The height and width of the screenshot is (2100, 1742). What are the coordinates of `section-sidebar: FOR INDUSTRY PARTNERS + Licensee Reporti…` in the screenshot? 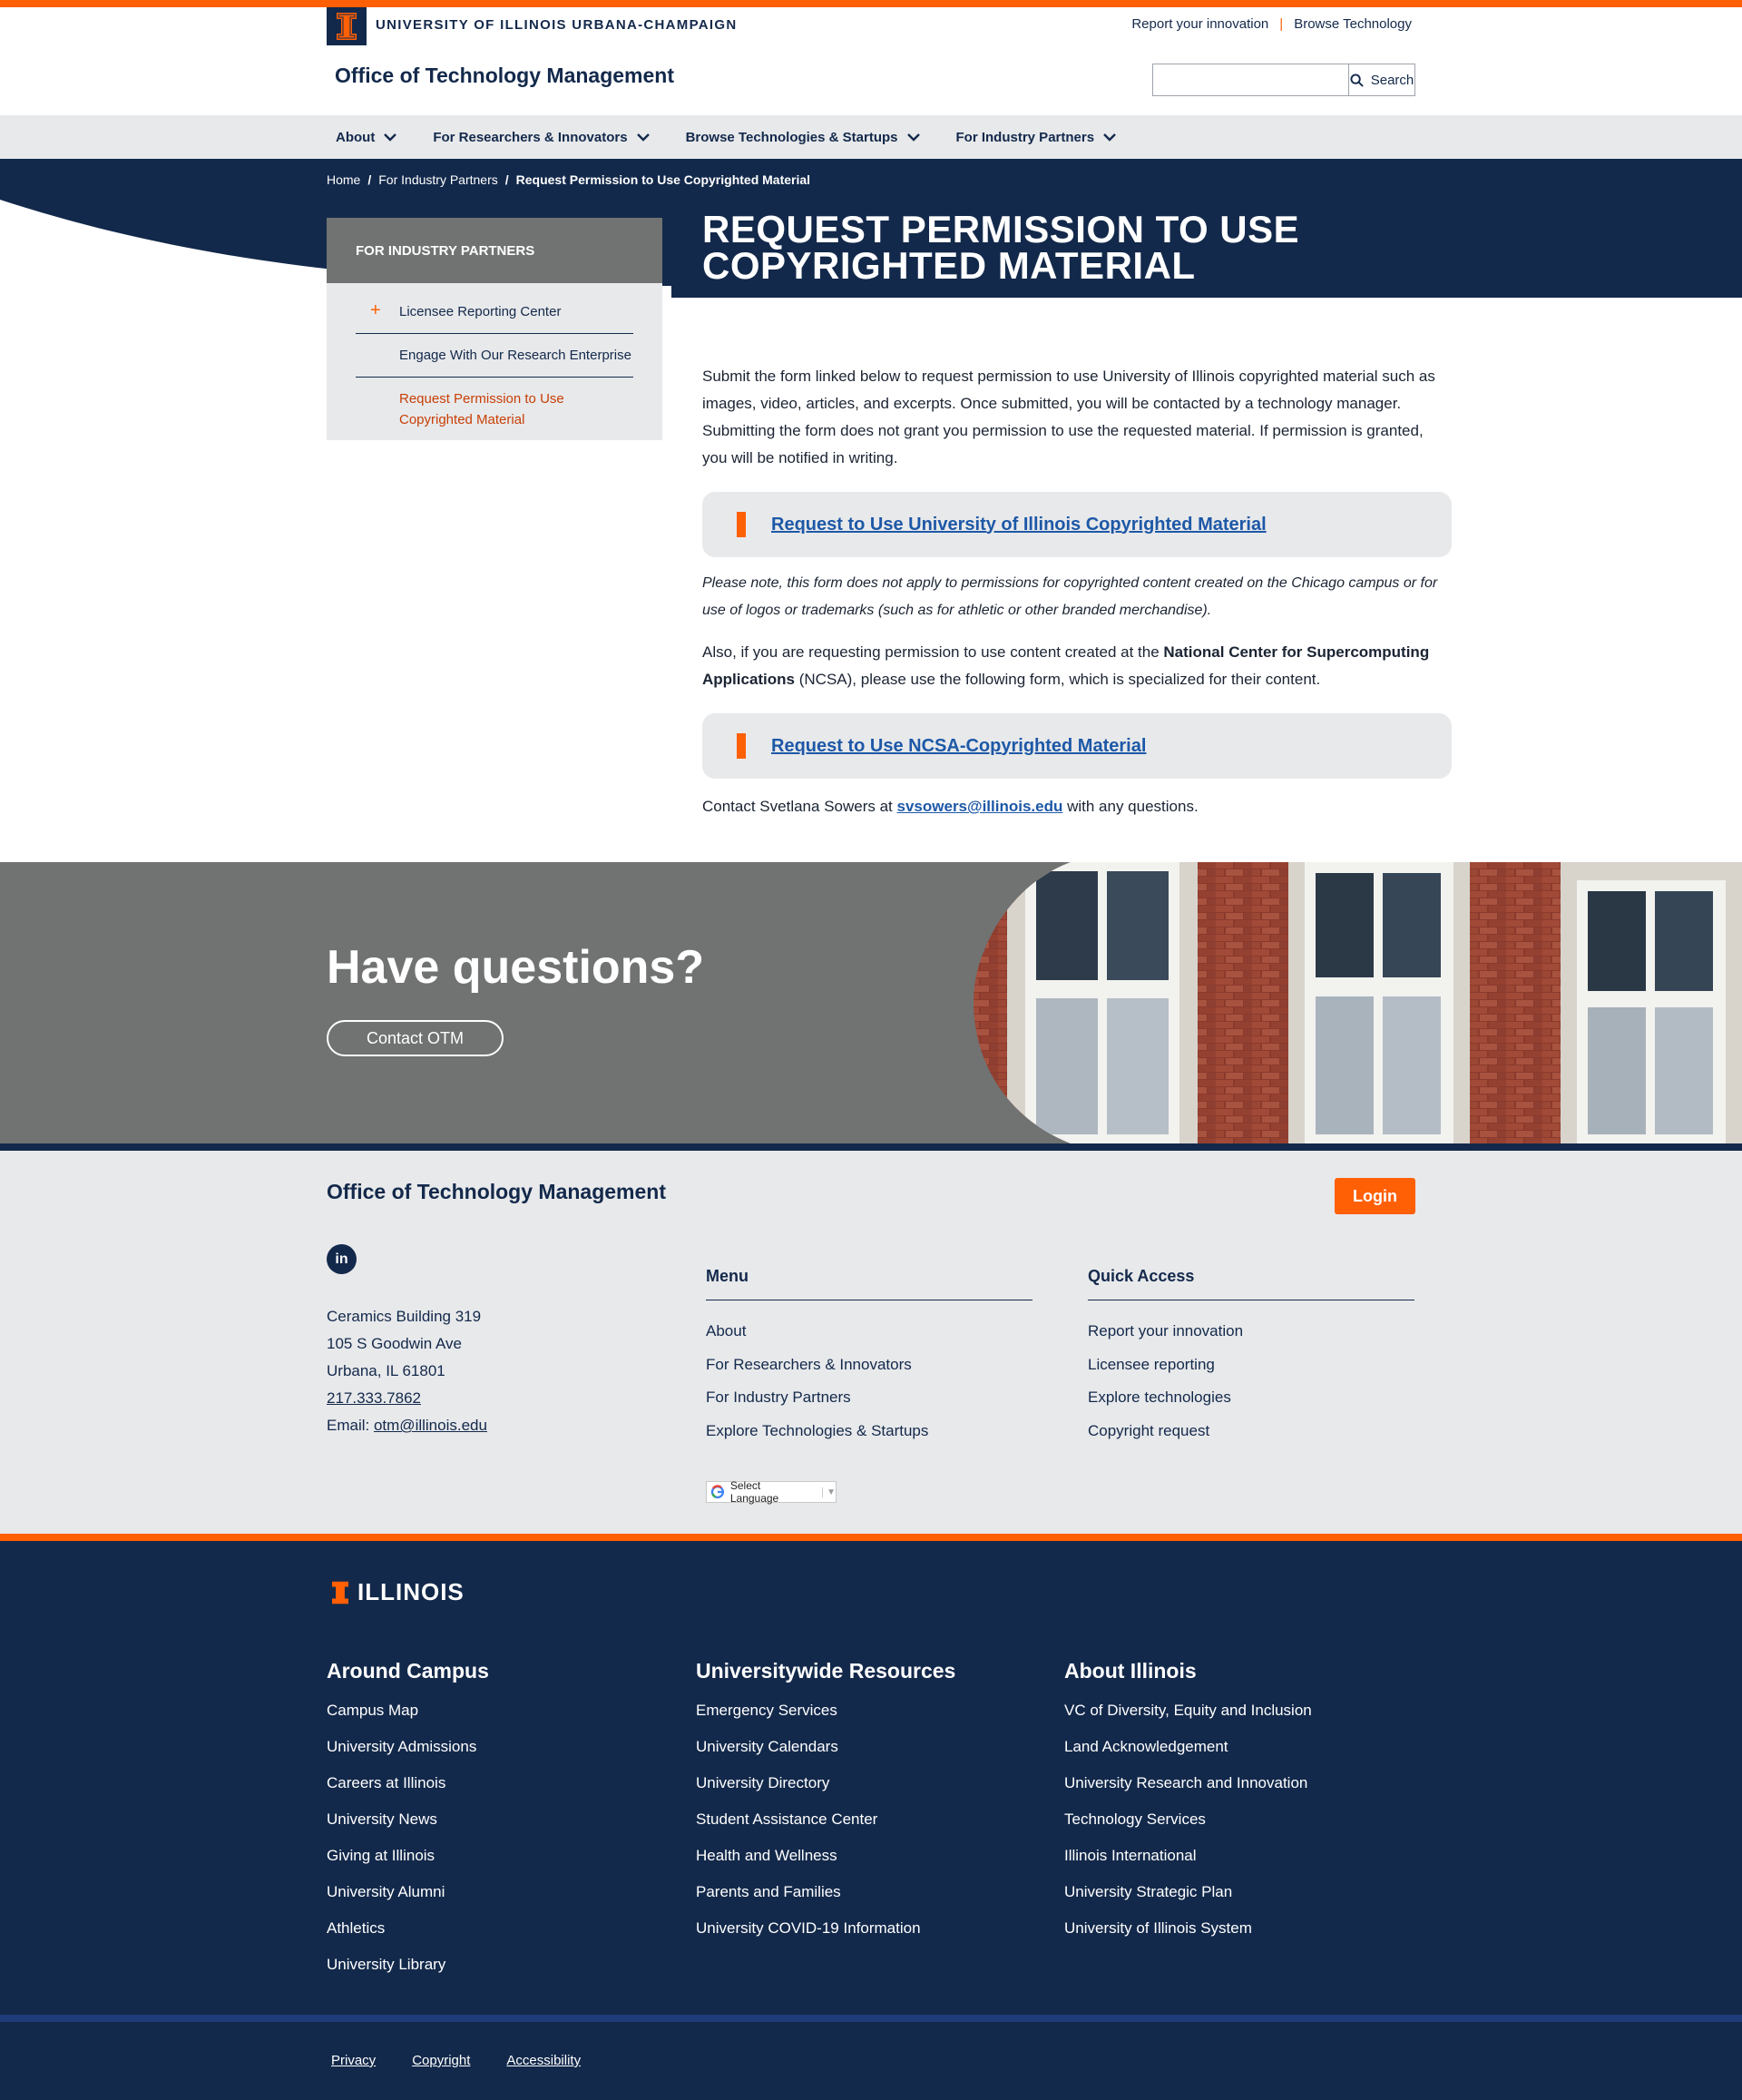 It's located at (494, 329).